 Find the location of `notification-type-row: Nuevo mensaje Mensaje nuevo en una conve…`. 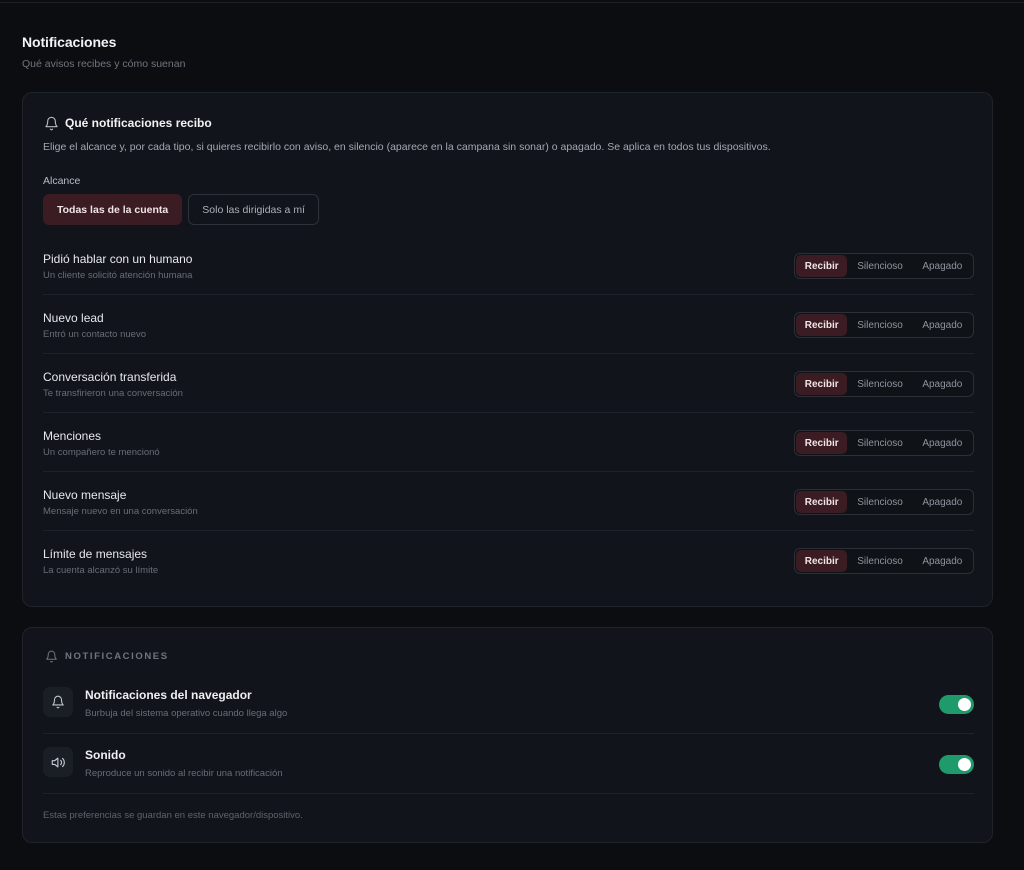

notification-type-row: Nuevo mensaje Mensaje nuevo en una conve… is located at coordinates (508, 501).